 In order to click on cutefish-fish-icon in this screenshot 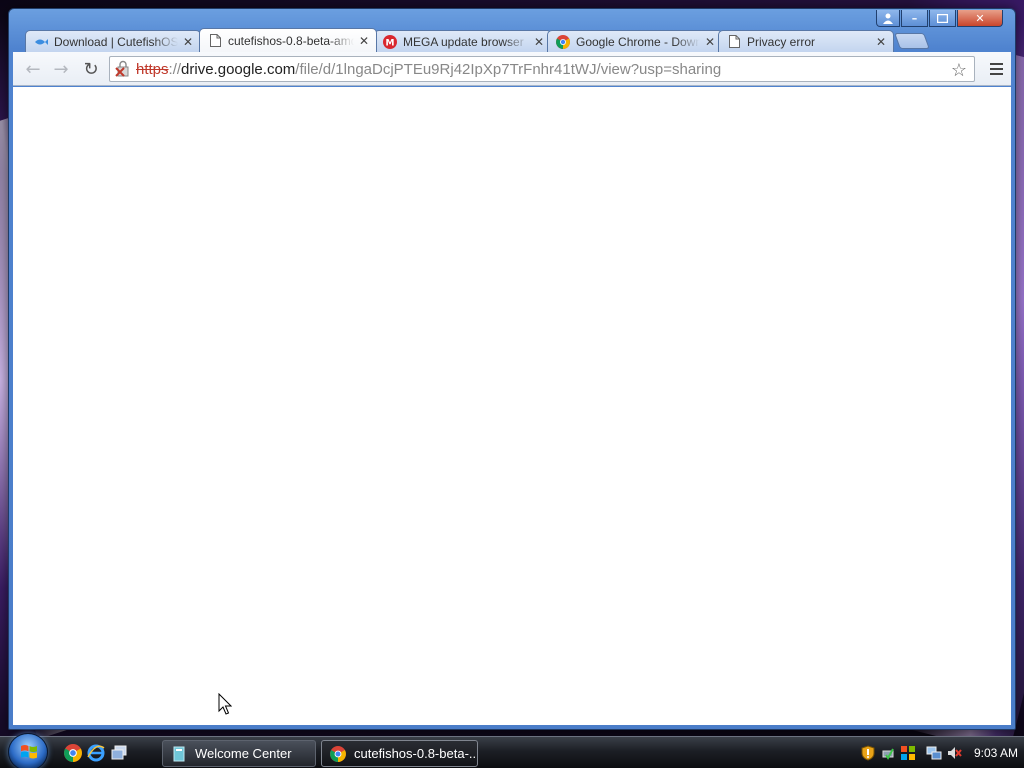, I will do `click(41, 42)`.